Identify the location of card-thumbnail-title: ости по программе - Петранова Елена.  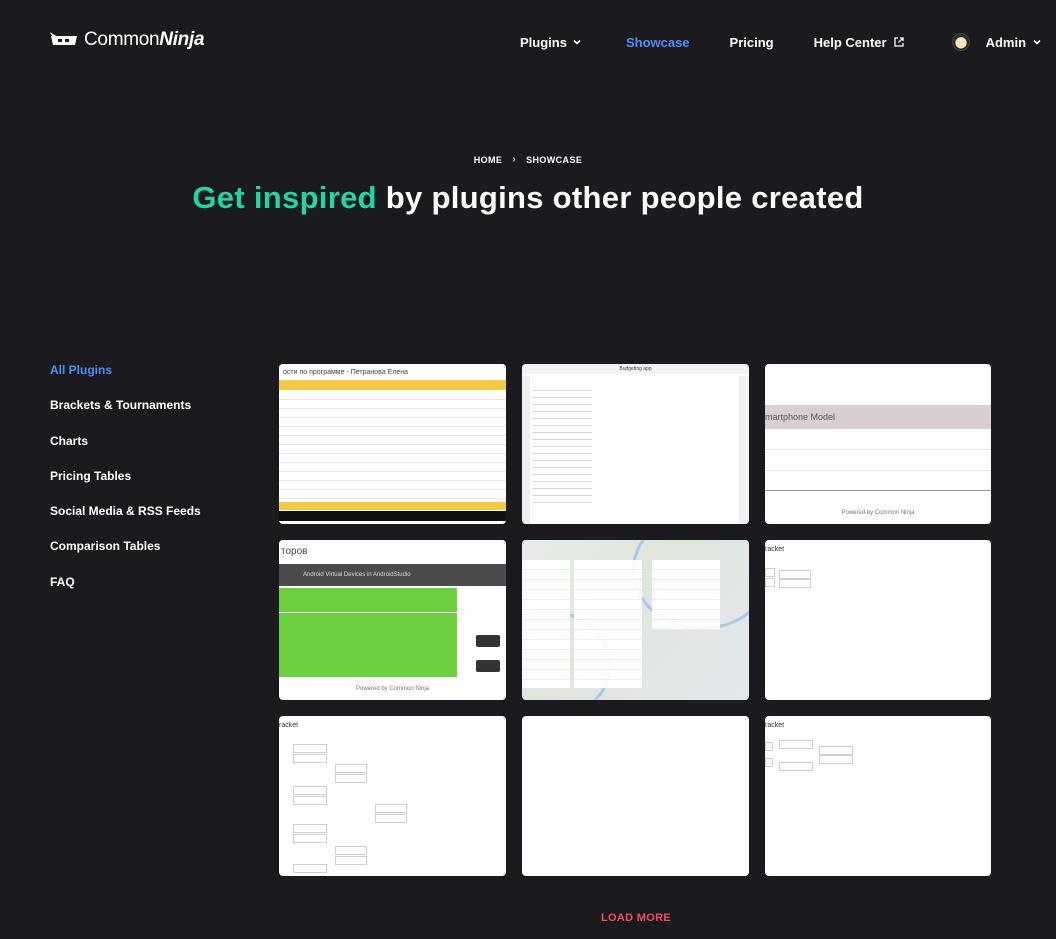
(392, 372).